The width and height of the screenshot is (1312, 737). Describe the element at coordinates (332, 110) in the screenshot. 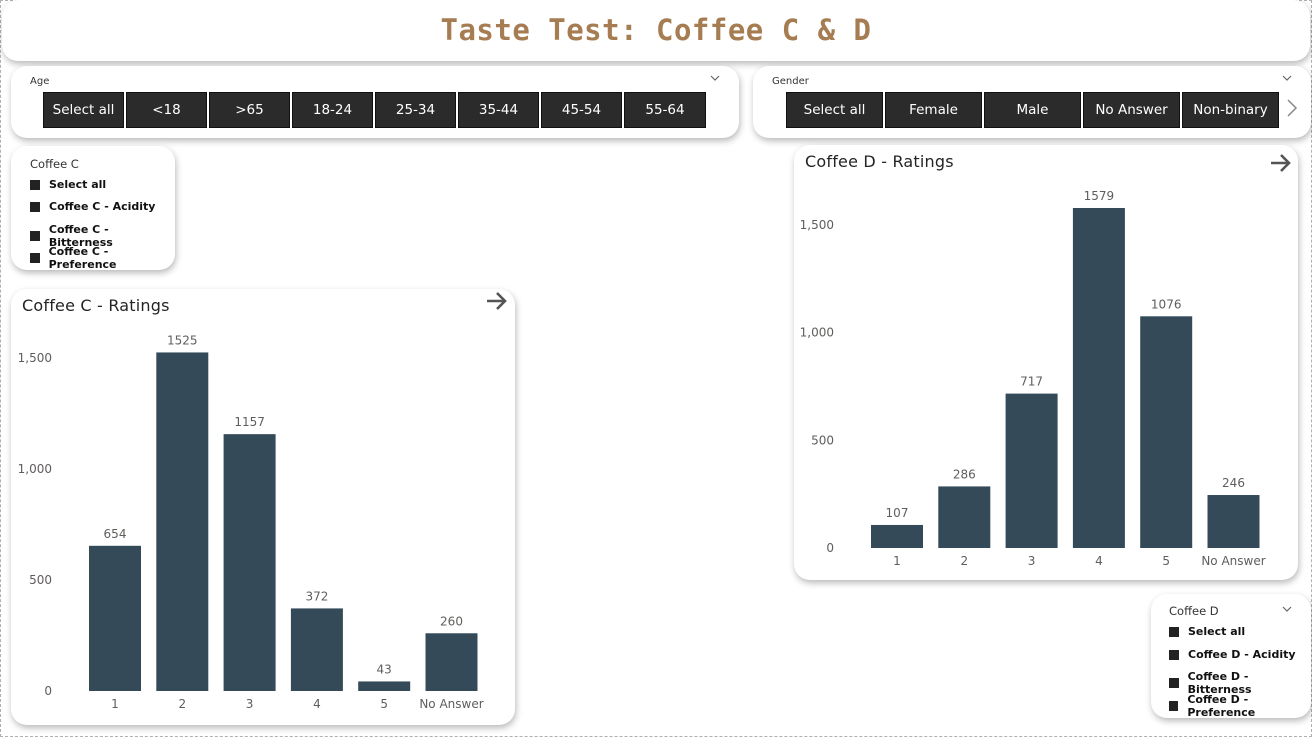

I see `age-option-18-24: 18-24` at that location.